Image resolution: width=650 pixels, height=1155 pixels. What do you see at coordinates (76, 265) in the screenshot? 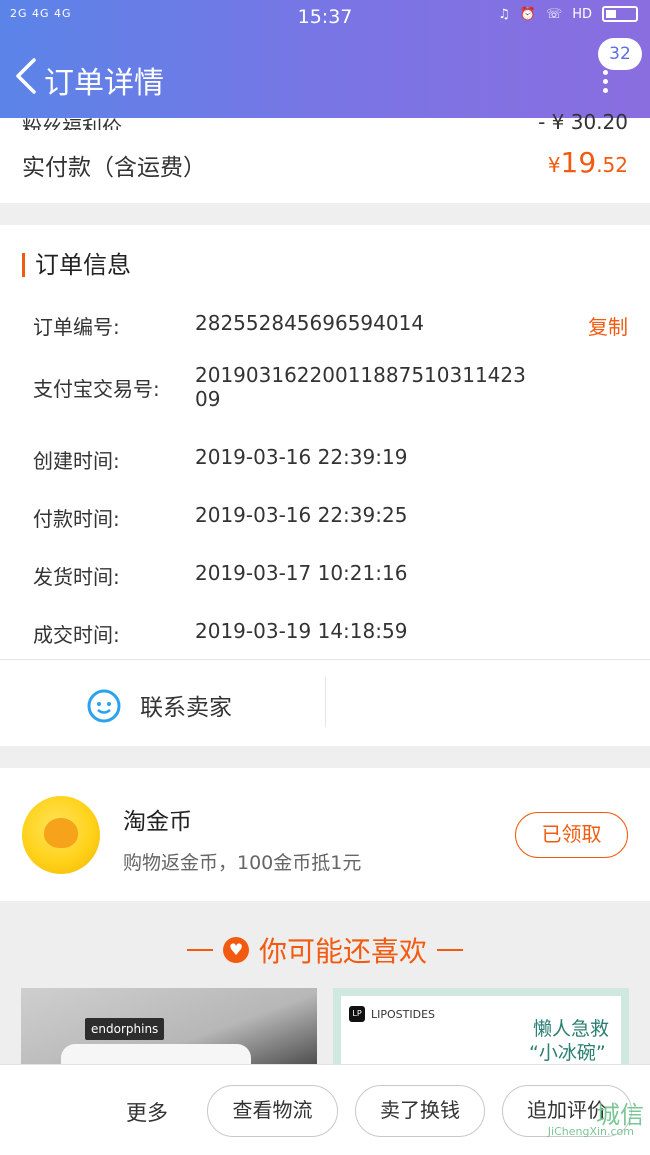
I see `order-info-title: 订单信息` at bounding box center [76, 265].